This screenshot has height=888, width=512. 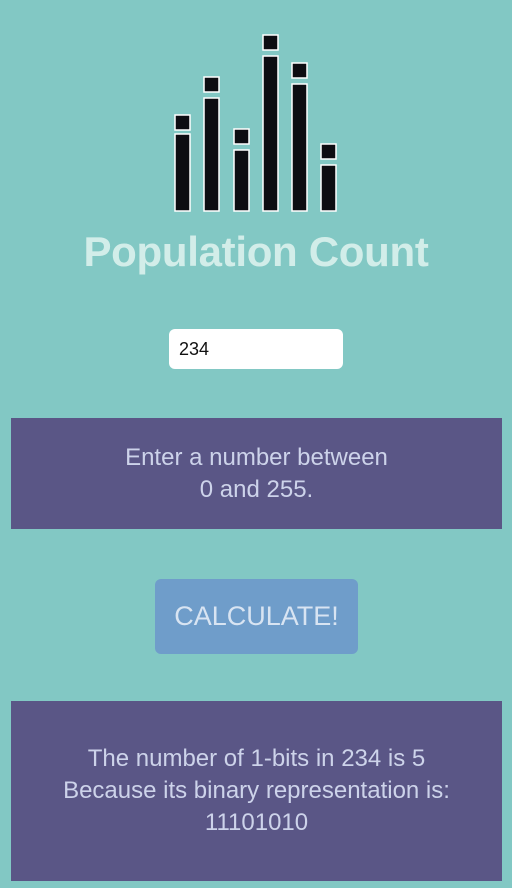 What do you see at coordinates (256, 349) in the screenshot?
I see `number-input` at bounding box center [256, 349].